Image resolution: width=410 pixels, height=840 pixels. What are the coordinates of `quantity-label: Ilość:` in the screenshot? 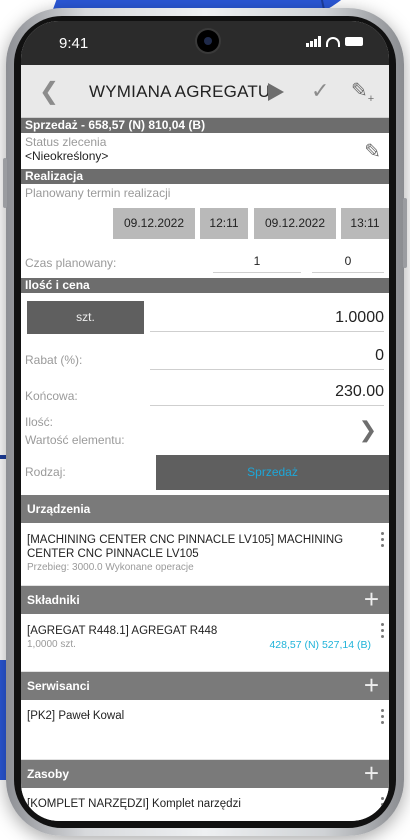 It's located at (39, 422).